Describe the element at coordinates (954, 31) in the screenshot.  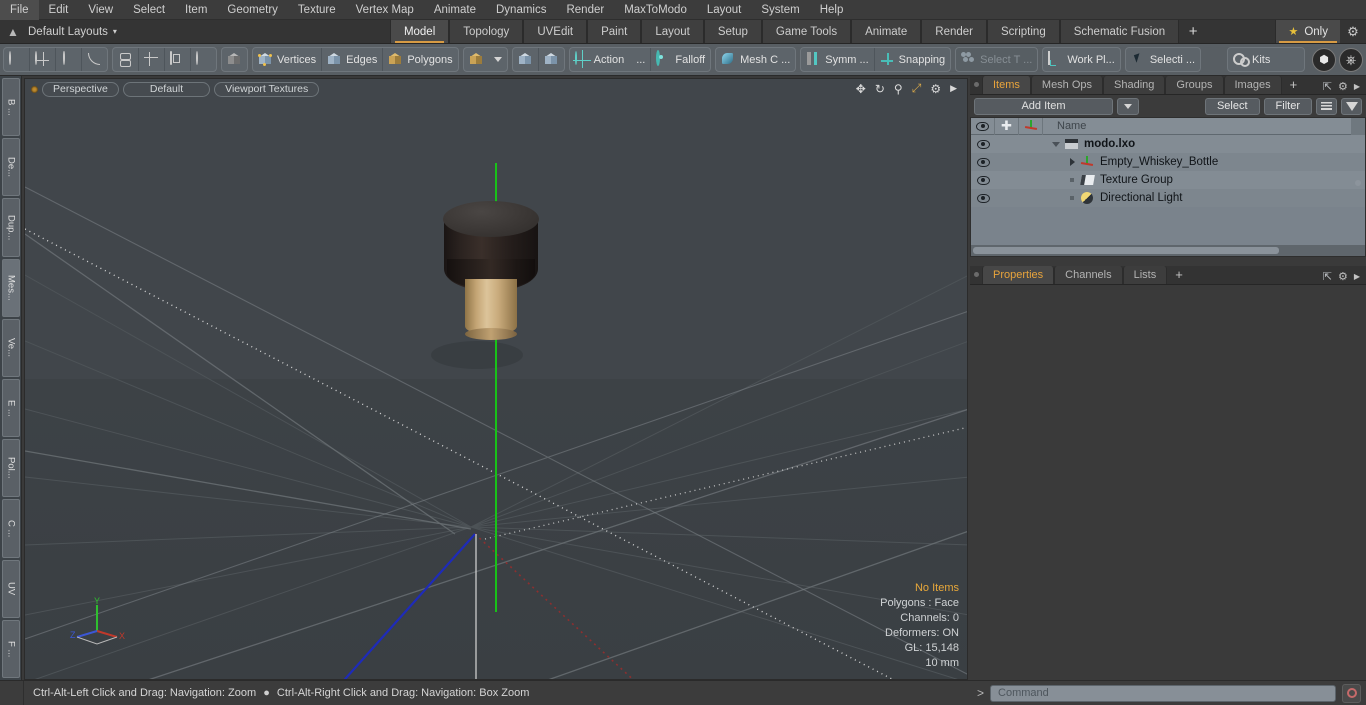
I see `layout-tab-render: Render` at that location.